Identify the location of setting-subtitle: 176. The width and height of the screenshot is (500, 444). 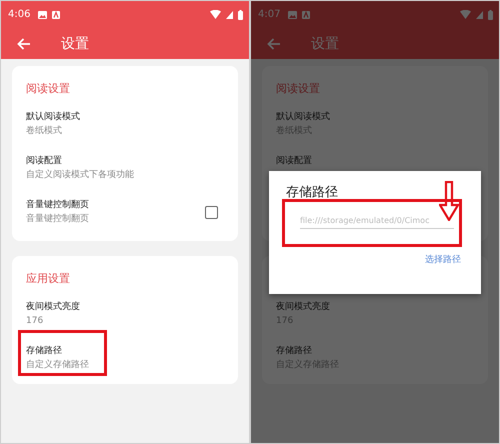
(35, 321).